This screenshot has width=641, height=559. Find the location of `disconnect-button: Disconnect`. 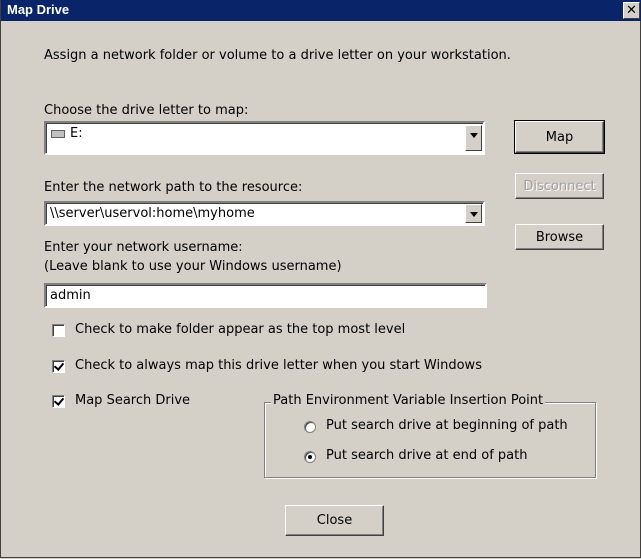

disconnect-button: Disconnect is located at coordinates (559, 186).